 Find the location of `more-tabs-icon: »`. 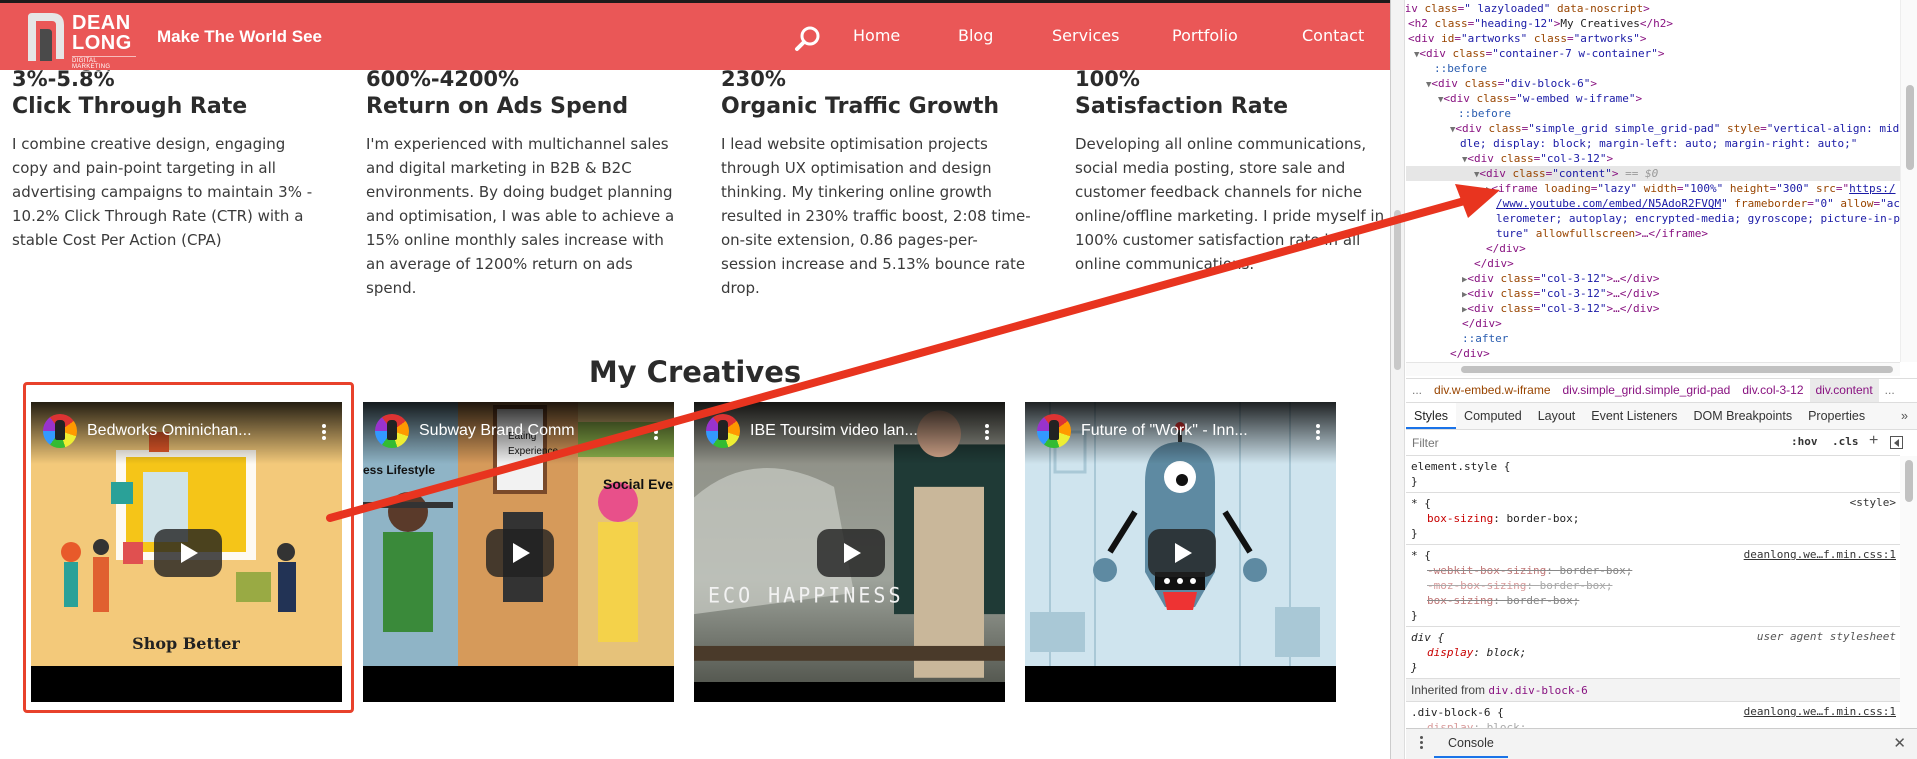

more-tabs-icon: » is located at coordinates (1904, 416).